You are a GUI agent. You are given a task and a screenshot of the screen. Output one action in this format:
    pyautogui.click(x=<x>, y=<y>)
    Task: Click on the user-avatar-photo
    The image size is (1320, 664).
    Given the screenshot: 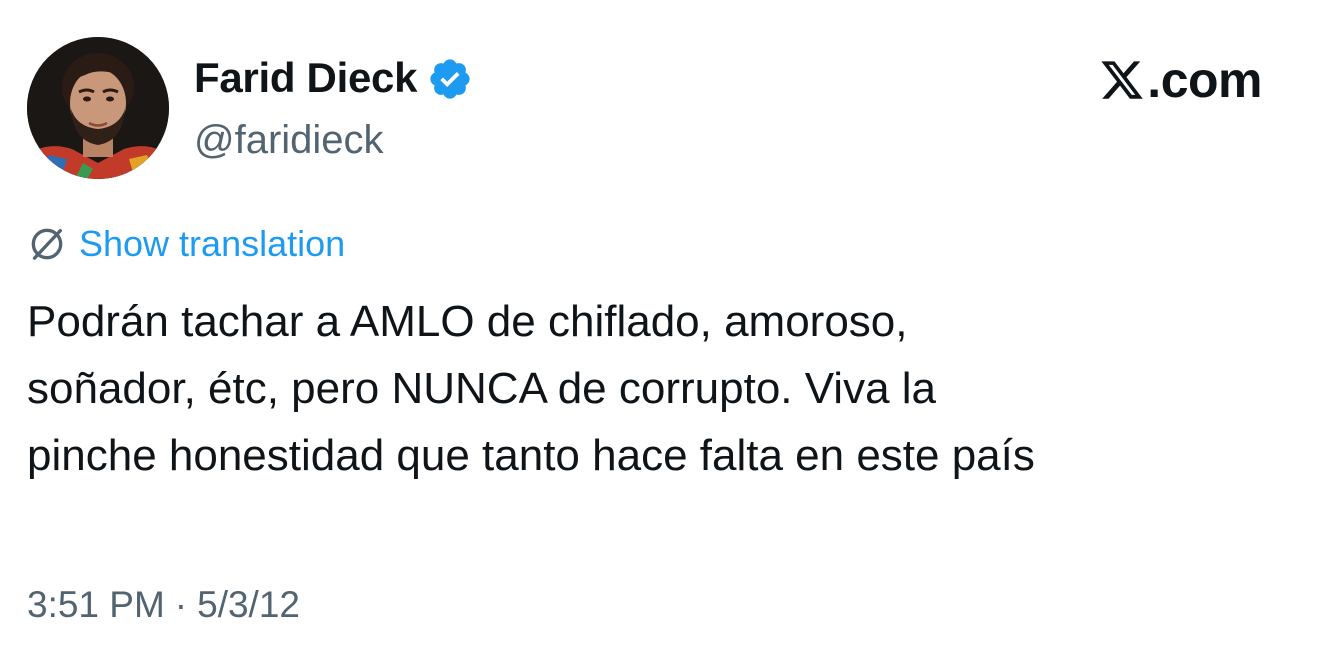 What is the action you would take?
    pyautogui.click(x=98, y=108)
    